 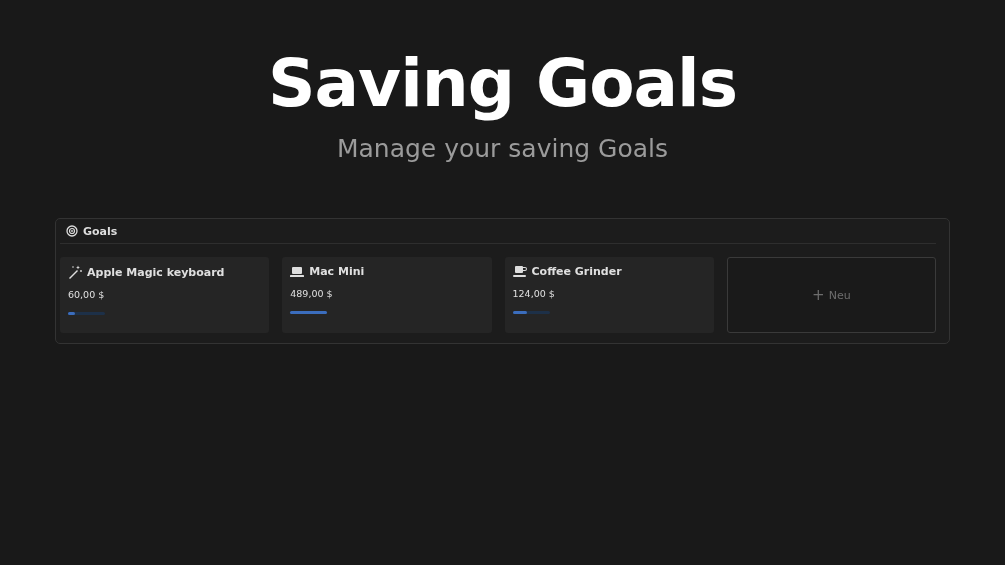 I want to click on goal-amount: 124,00 $, so click(x=534, y=293).